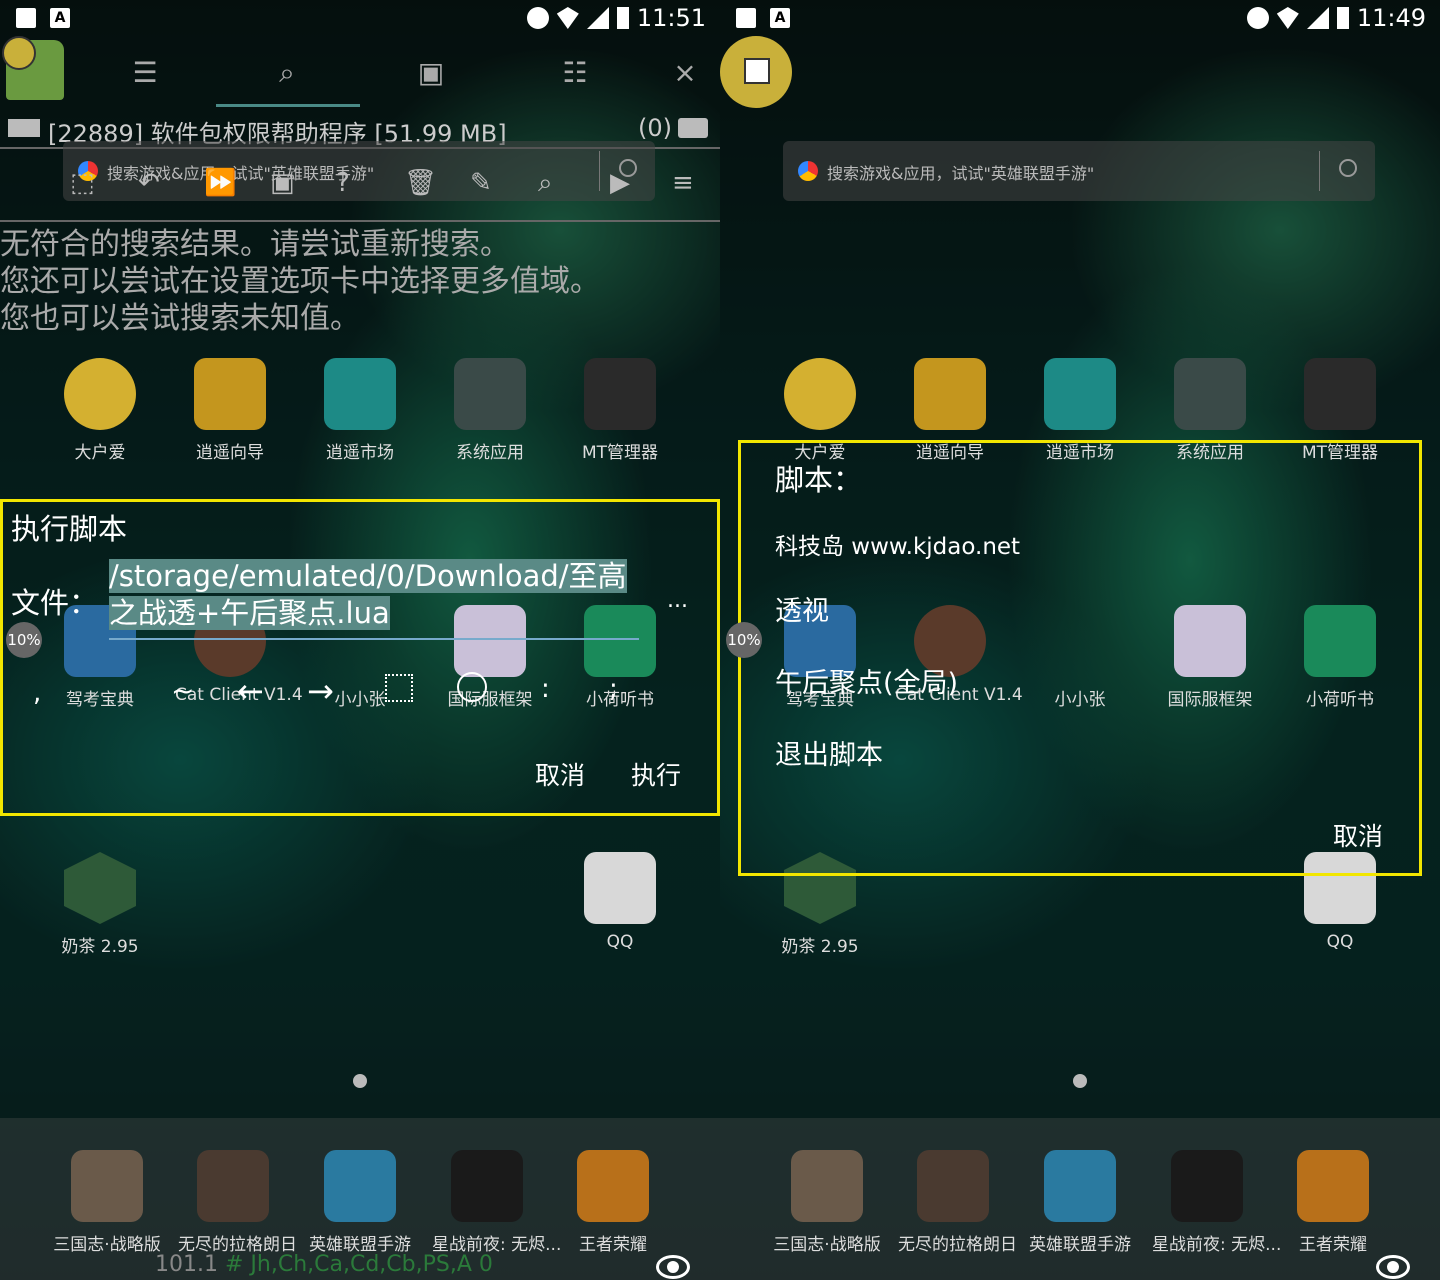 This screenshot has width=1440, height=1280. What do you see at coordinates (472, 687) in the screenshot?
I see `history-icon` at bounding box center [472, 687].